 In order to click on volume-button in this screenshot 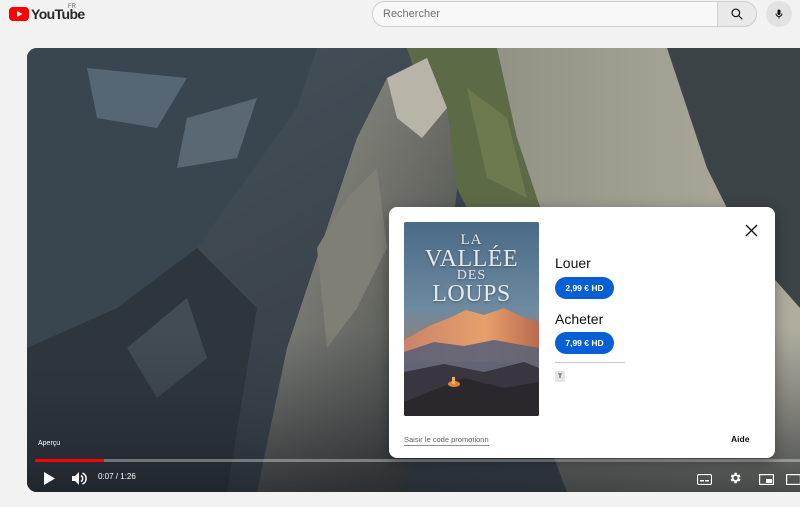, I will do `click(79, 478)`.